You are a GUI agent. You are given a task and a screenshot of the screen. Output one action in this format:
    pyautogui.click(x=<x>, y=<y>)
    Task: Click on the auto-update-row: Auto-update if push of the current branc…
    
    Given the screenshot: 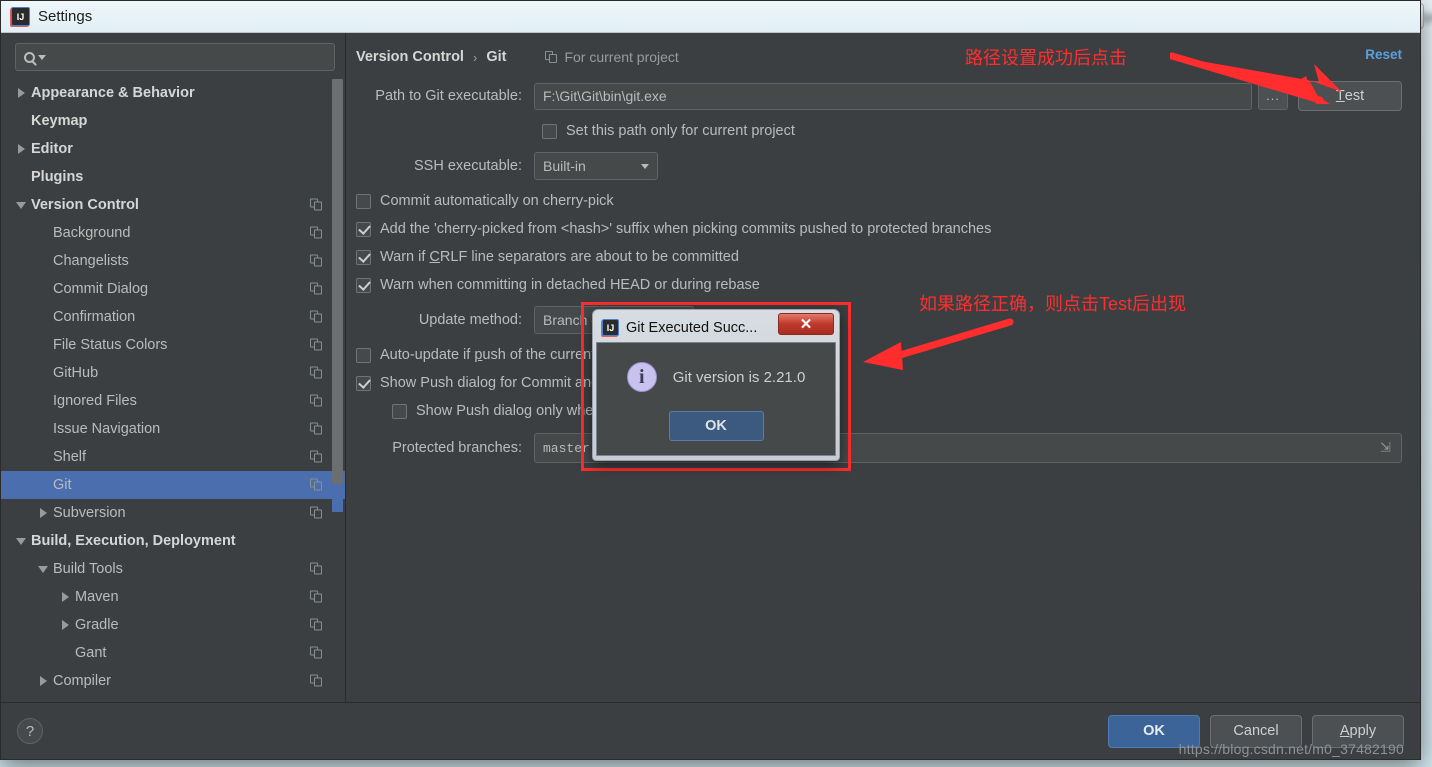 What is the action you would take?
    pyautogui.click(x=879, y=355)
    